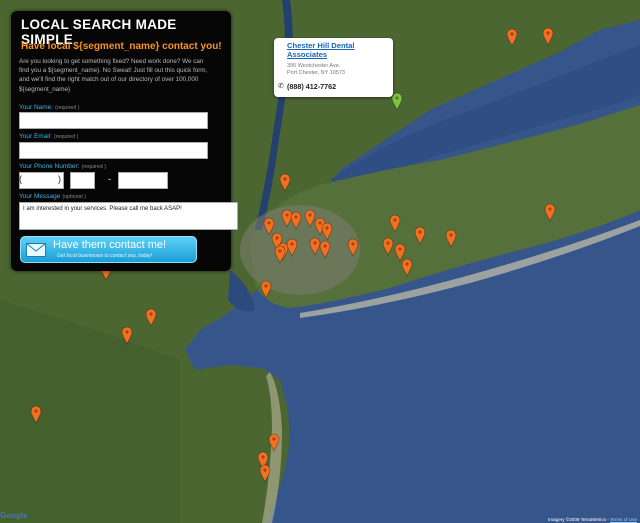 Image resolution: width=640 pixels, height=523 pixels. Describe the element at coordinates (62, 166) in the screenshot. I see `phone-label: Your Phone Number: (required )` at that location.